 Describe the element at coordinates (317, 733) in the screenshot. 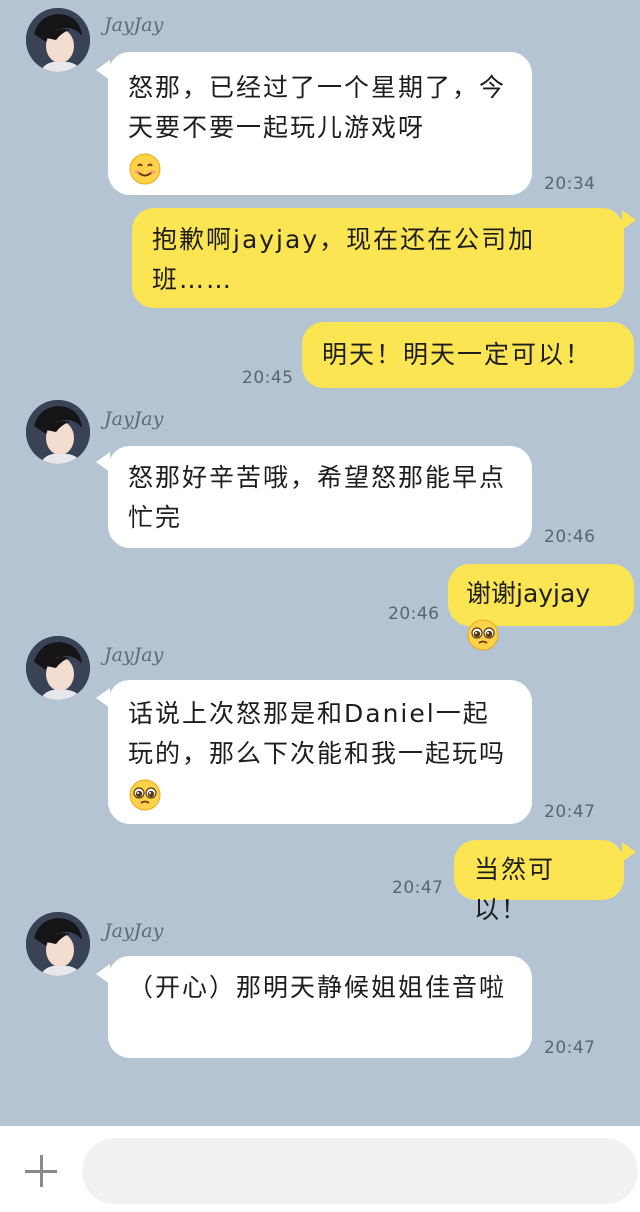

I see `message-text: 话说上次怒那是和Daniel一起玩的，那么下次能和我一起玩吗` at that location.